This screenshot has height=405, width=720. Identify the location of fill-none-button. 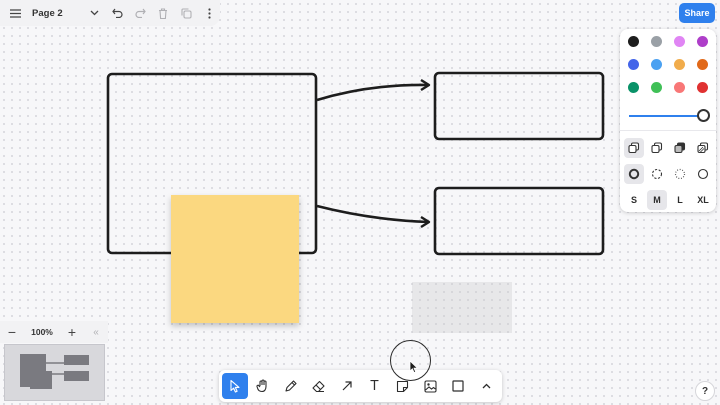
(634, 148).